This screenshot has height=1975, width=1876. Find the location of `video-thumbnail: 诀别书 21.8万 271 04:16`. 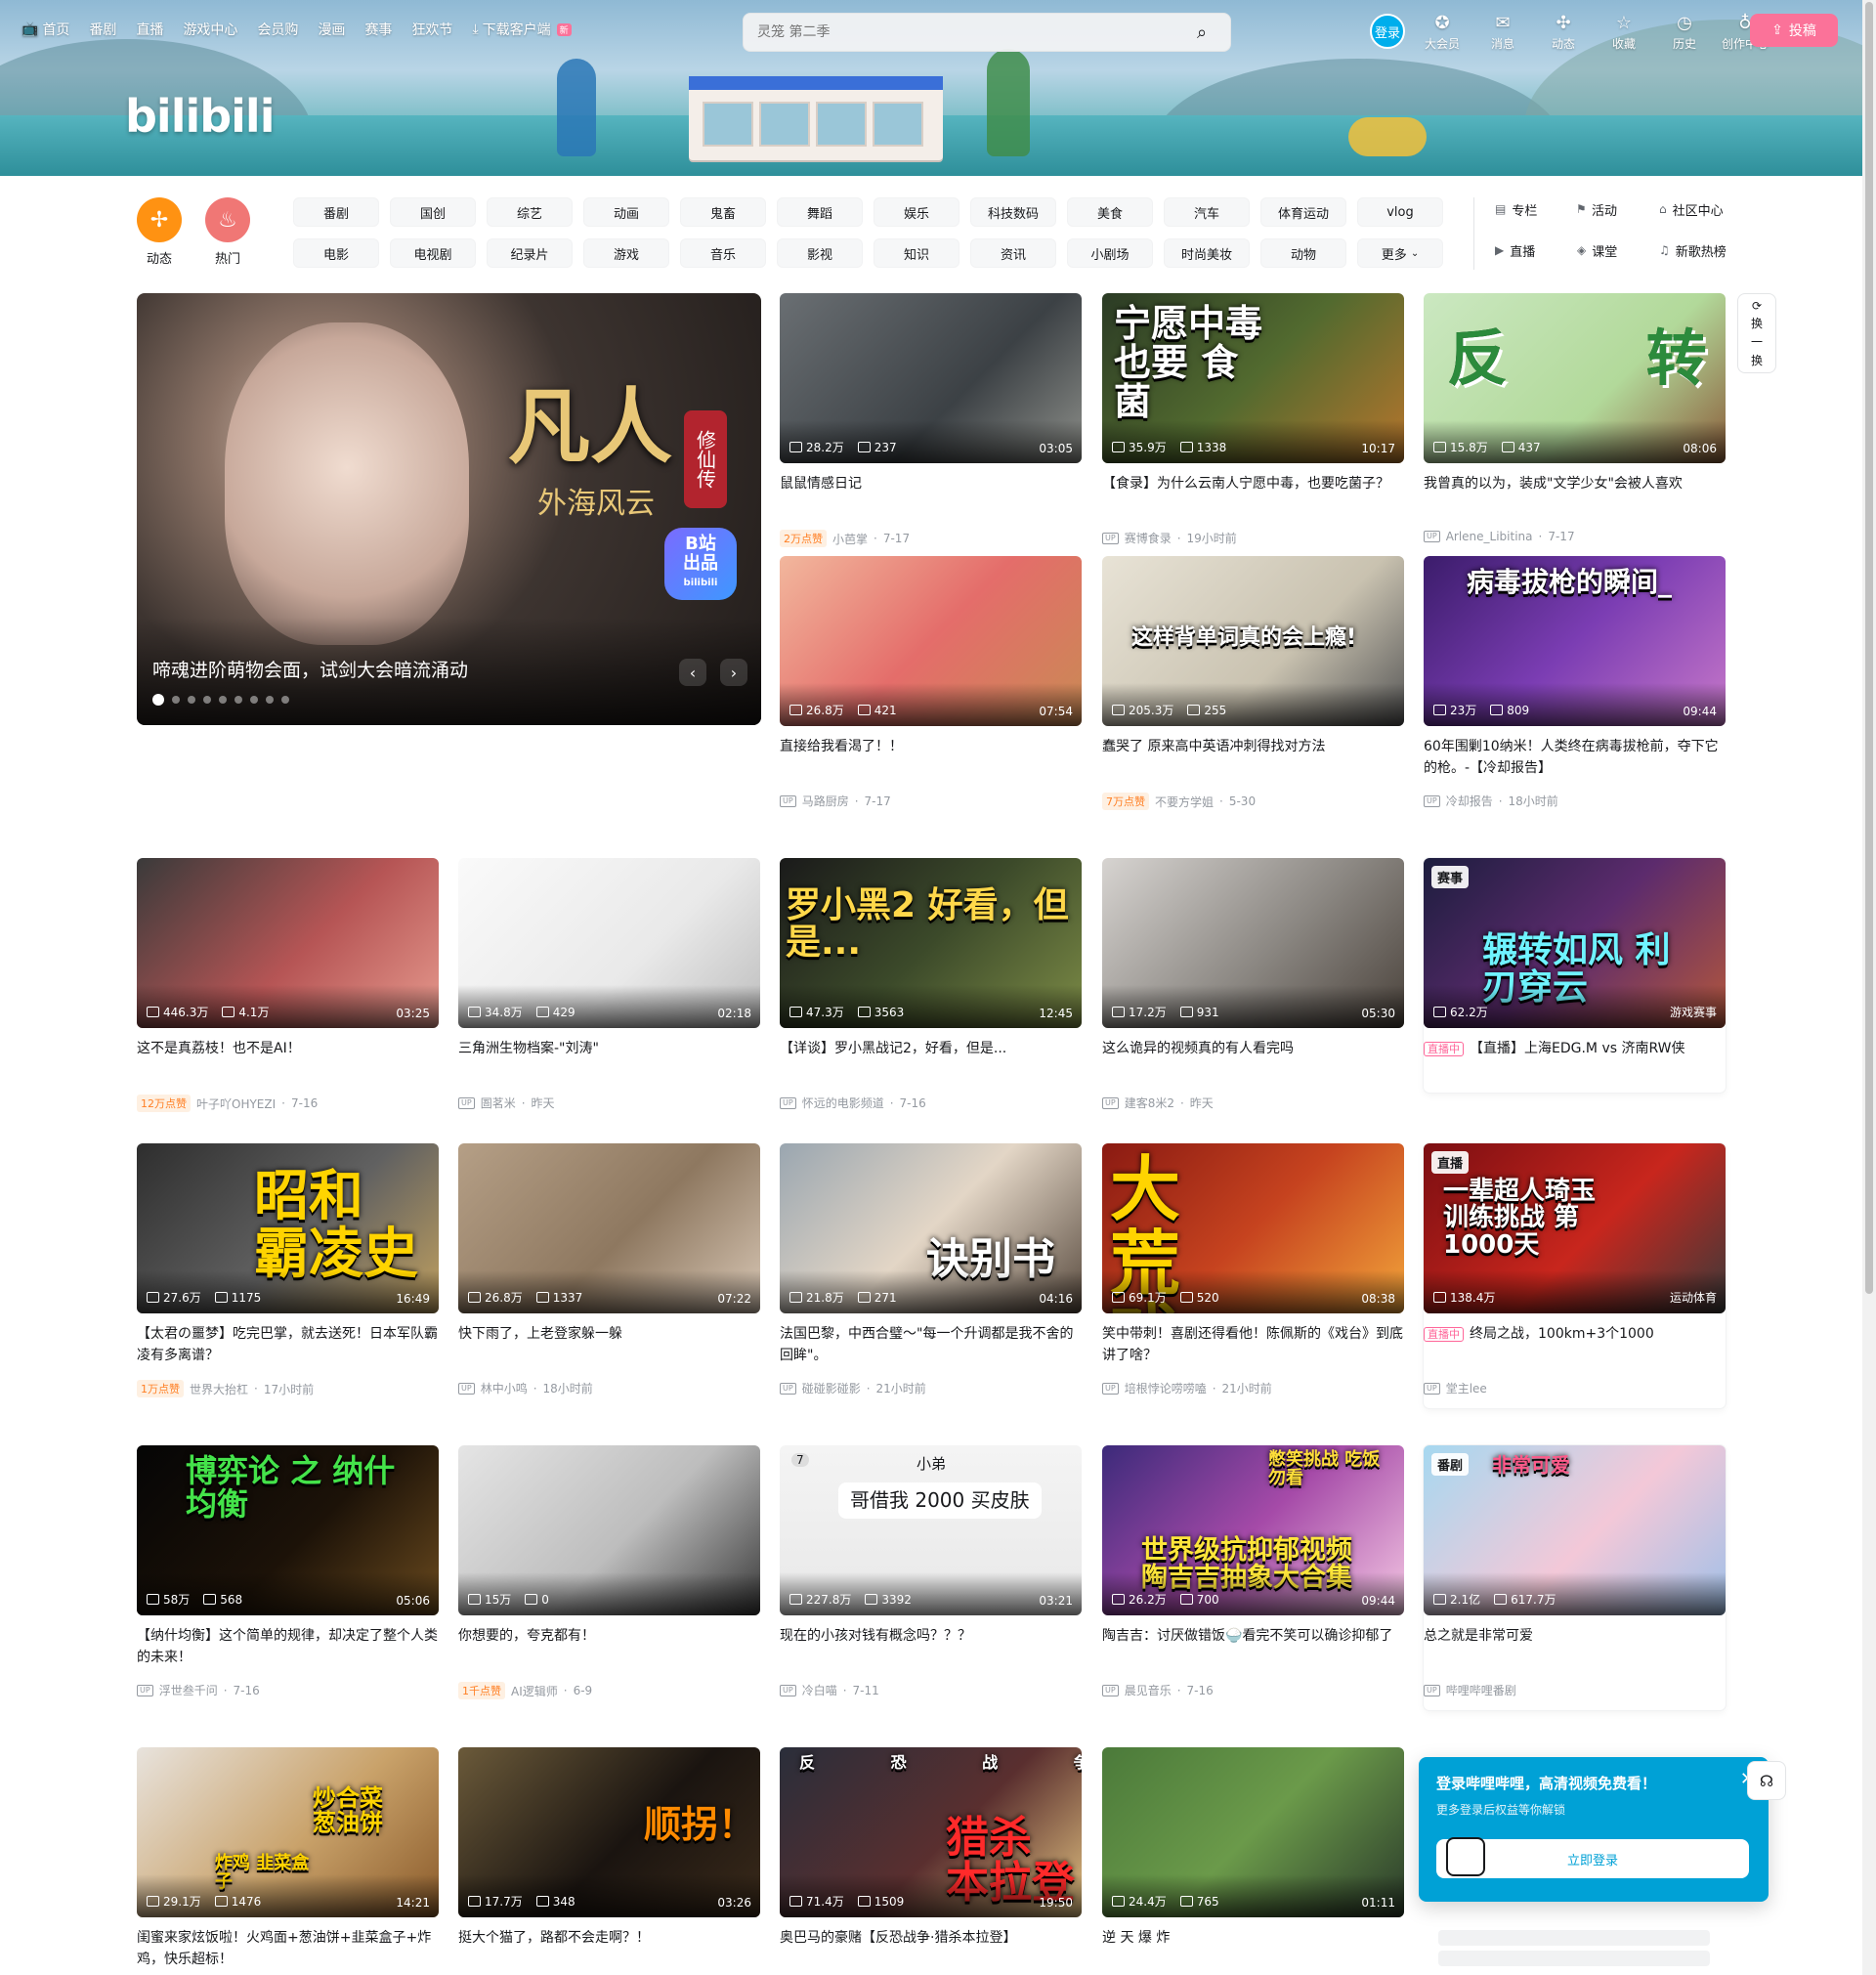

video-thumbnail: 诀别书 21.8万 271 04:16 is located at coordinates (931, 1228).